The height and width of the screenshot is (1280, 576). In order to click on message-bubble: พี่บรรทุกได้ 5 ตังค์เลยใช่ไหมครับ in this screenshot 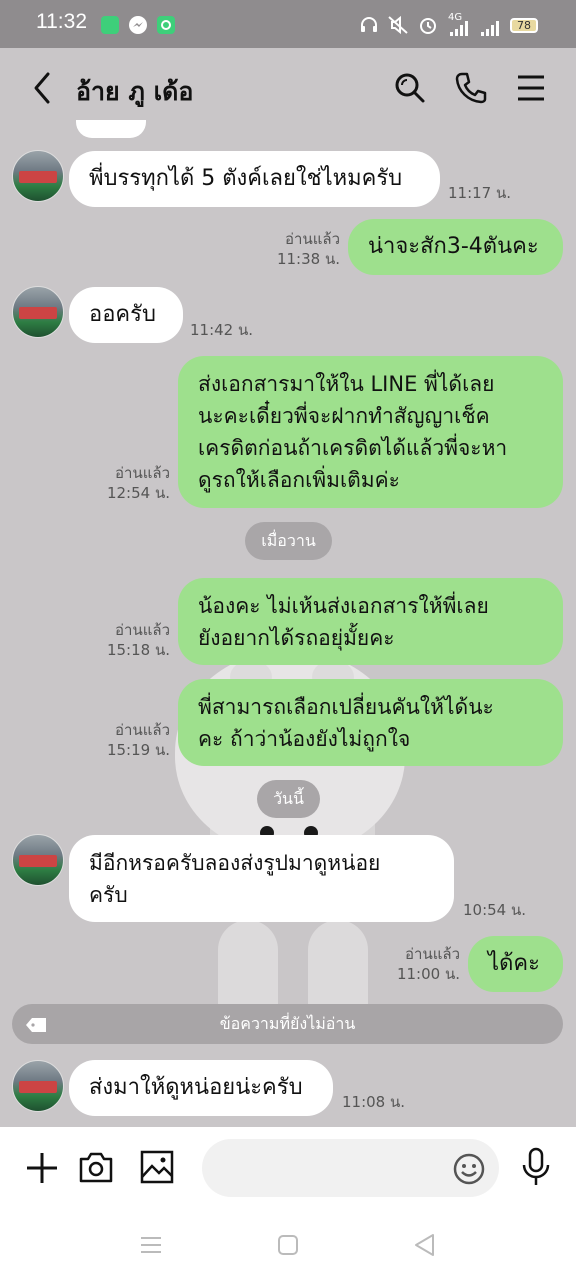, I will do `click(254, 179)`.